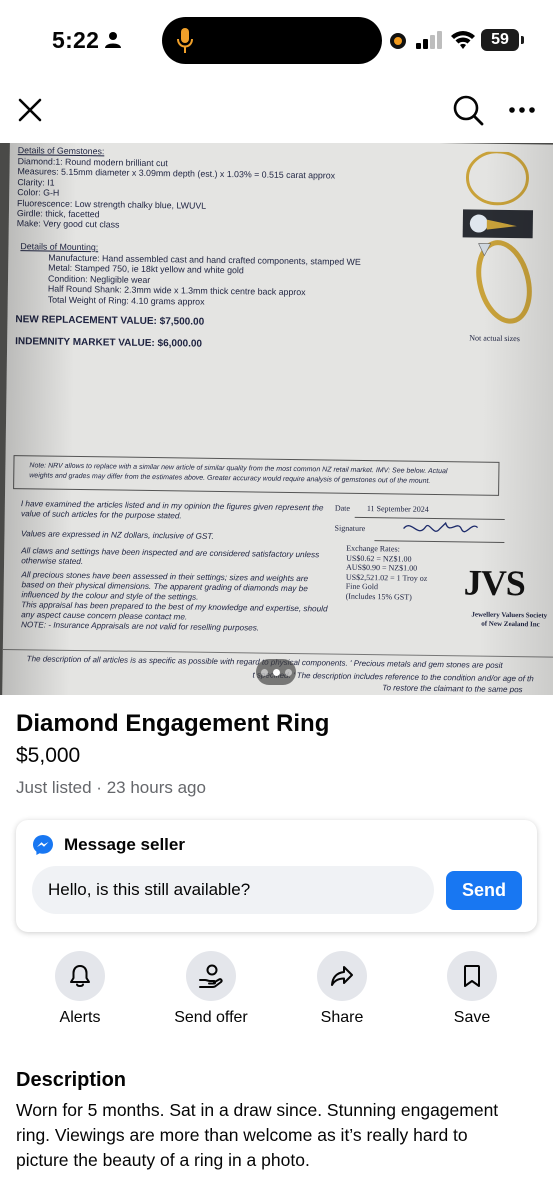 This screenshot has width=553, height=1200. I want to click on doc-signature-label: Signature, so click(350, 528).